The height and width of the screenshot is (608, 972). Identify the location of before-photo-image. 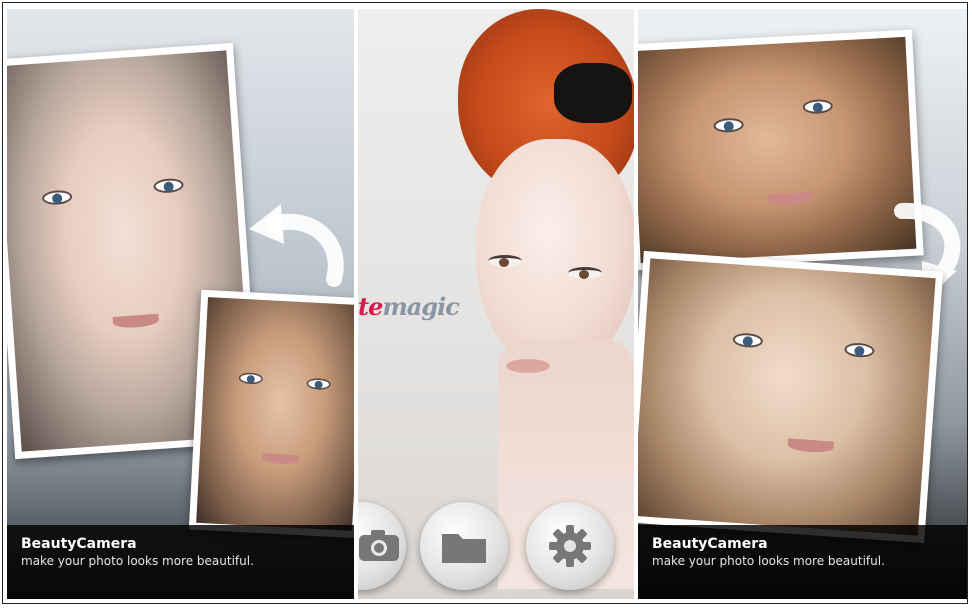
(777, 150).